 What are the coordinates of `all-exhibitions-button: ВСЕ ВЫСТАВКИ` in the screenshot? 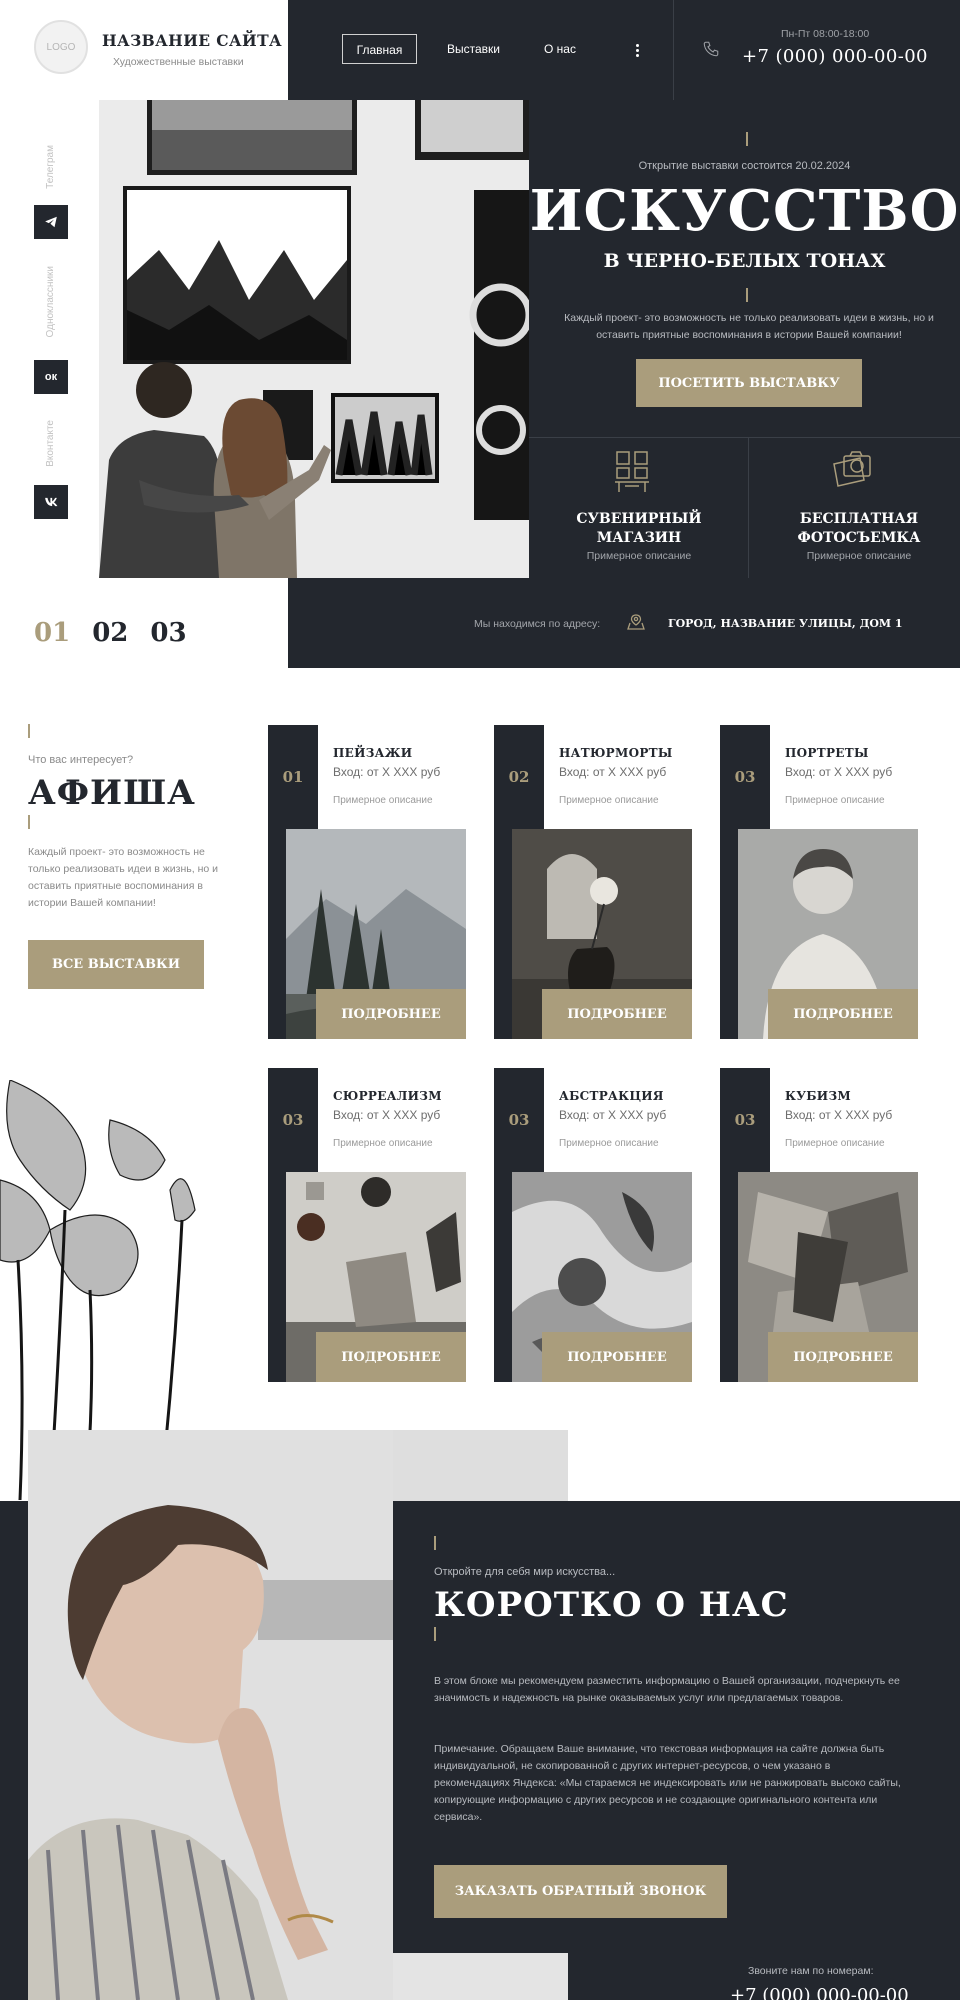 It's located at (116, 964).